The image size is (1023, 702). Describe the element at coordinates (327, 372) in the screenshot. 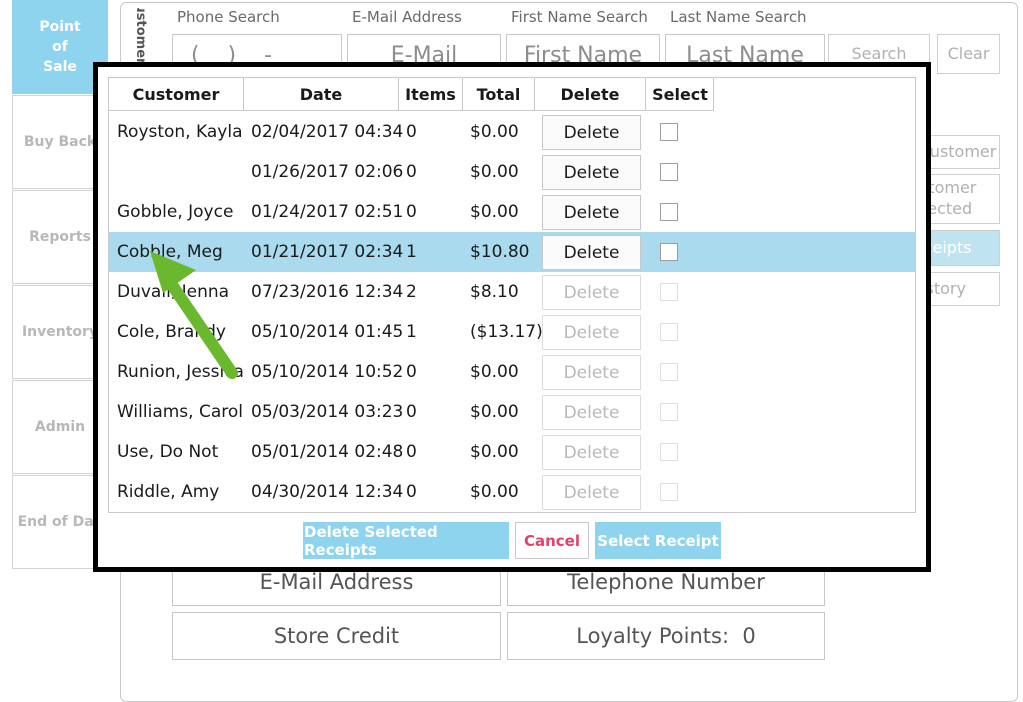

I see `date-cell: 05/10/2014 10:52` at that location.